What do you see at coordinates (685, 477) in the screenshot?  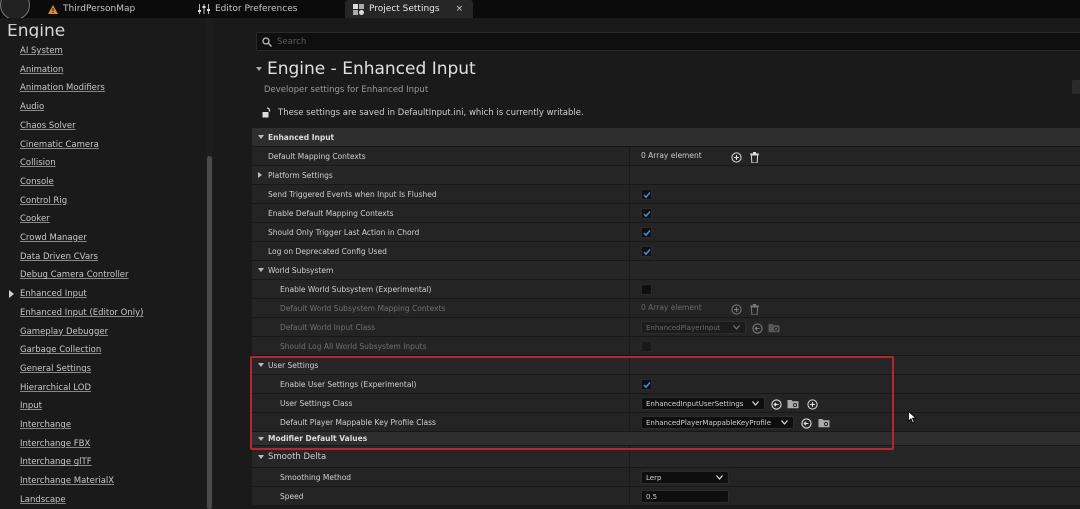 I see `smoothing-method-select: Lerp` at bounding box center [685, 477].